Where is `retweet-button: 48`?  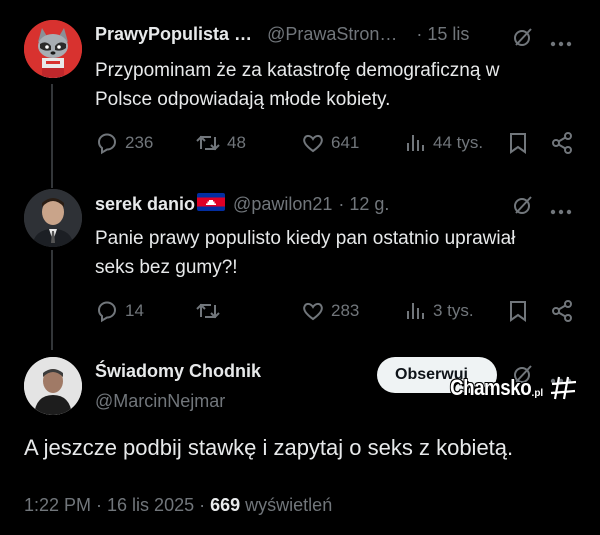
retweet-button: 48 is located at coordinates (220, 143).